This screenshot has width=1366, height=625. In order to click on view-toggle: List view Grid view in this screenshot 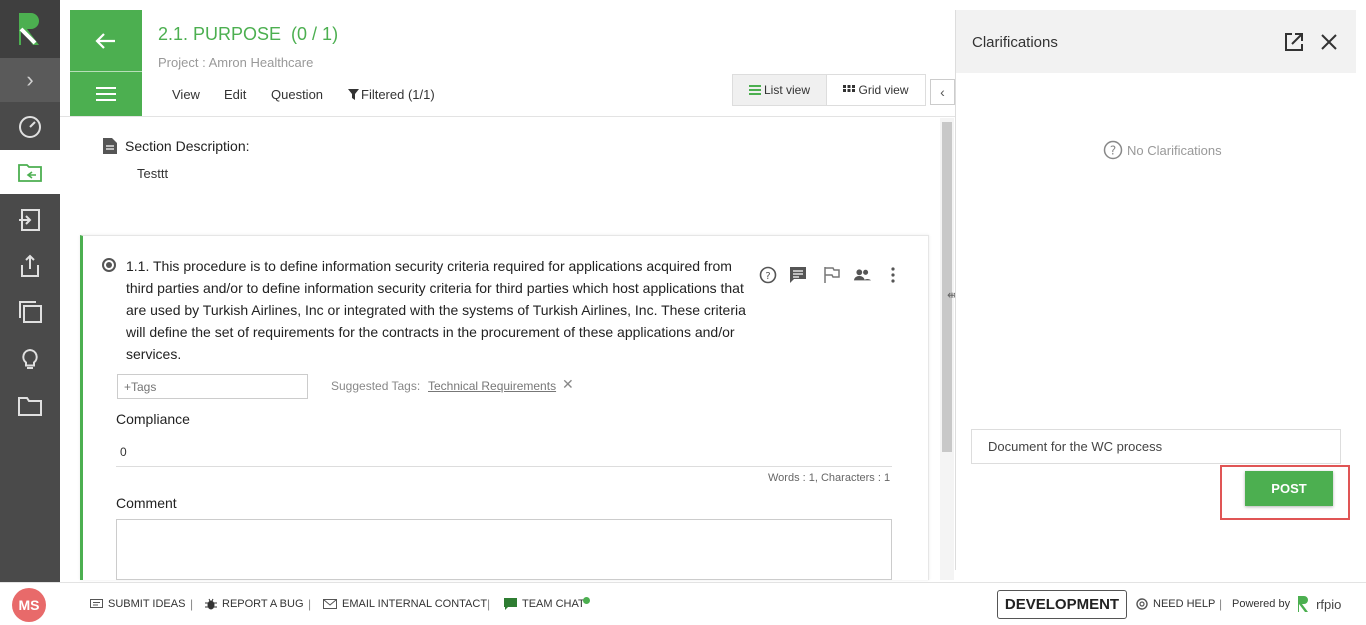, I will do `click(829, 90)`.